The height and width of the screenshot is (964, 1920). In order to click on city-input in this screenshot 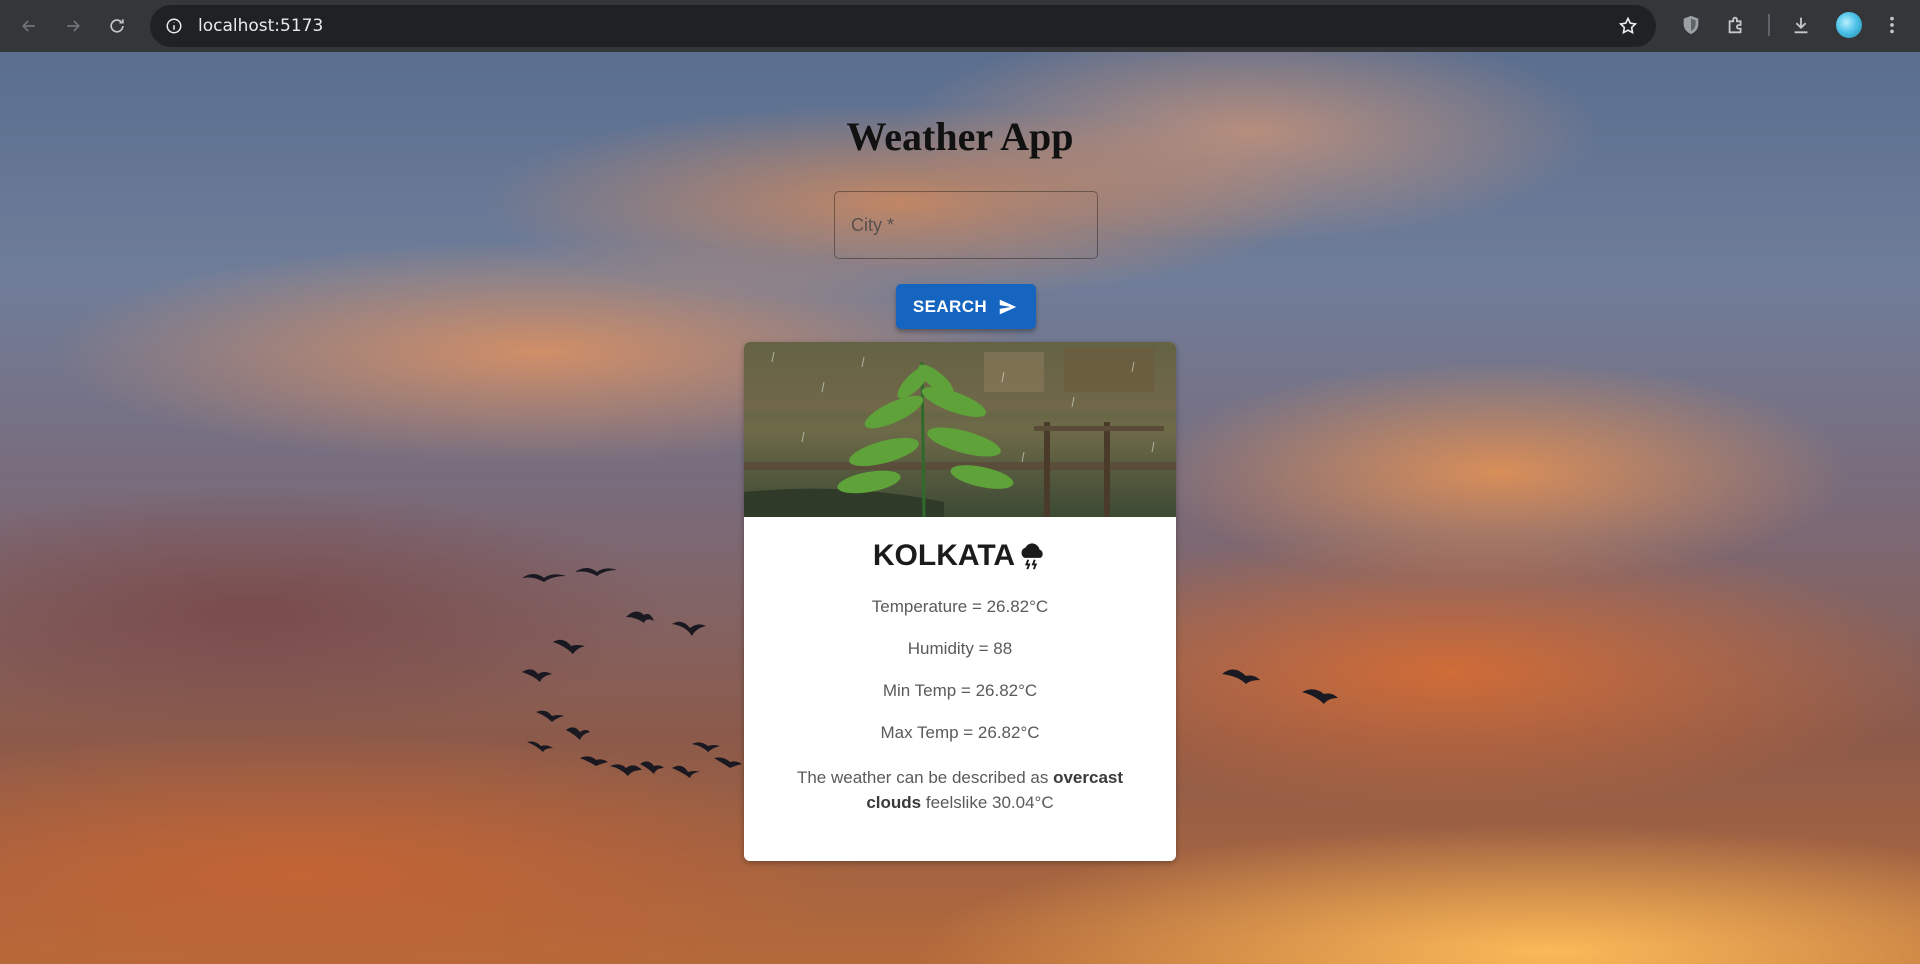, I will do `click(966, 225)`.